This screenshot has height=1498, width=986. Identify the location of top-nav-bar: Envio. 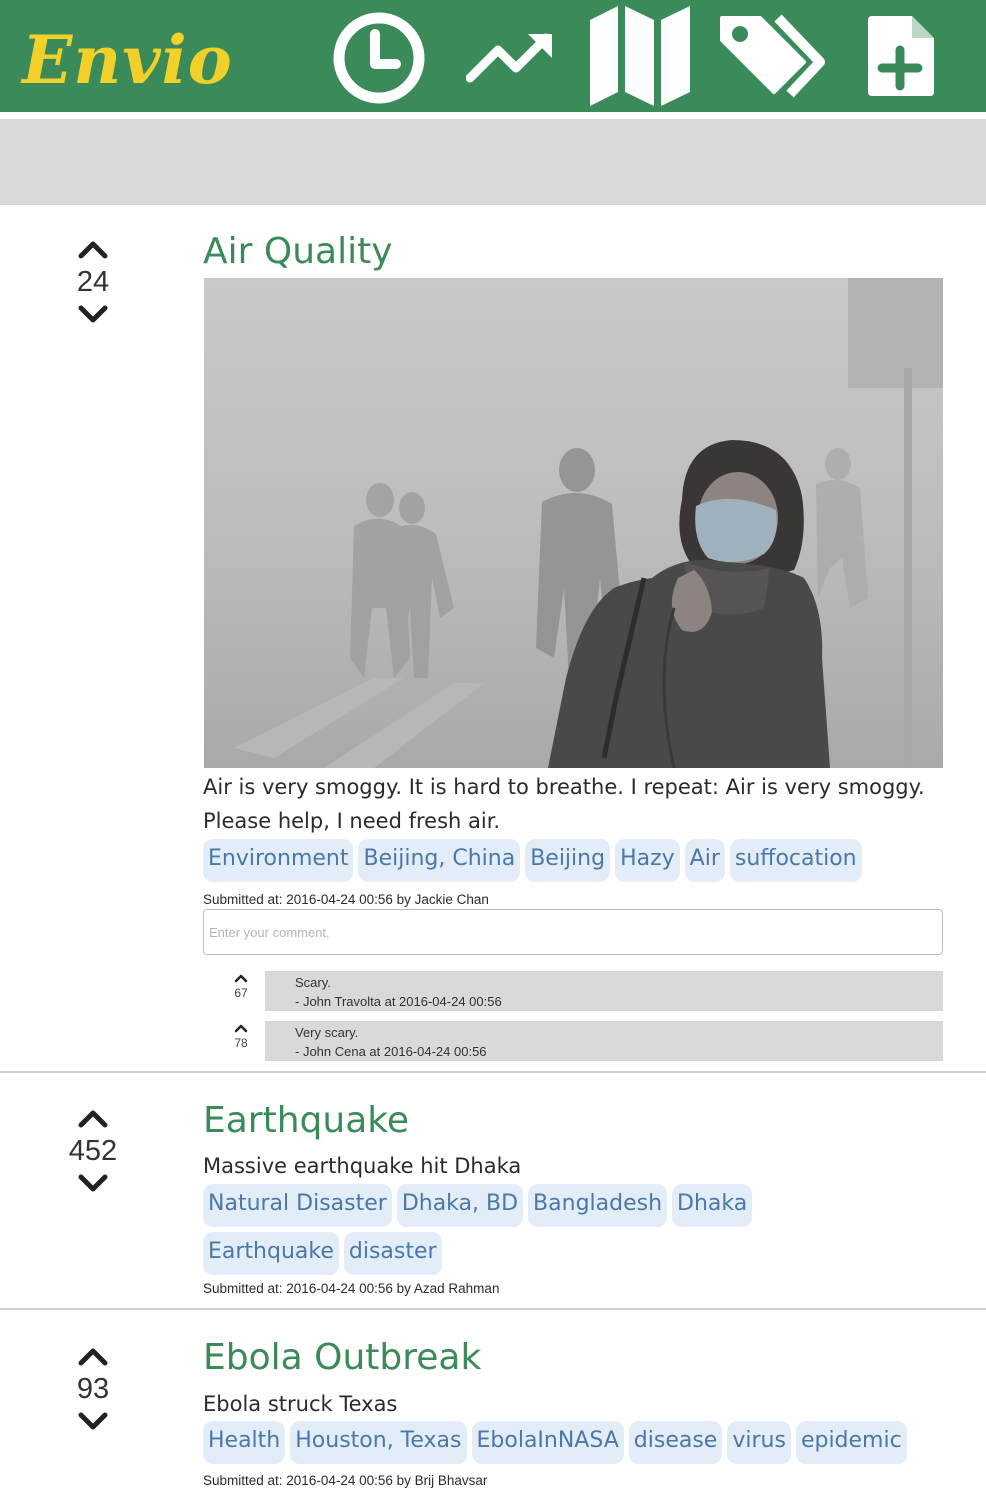
(493, 56).